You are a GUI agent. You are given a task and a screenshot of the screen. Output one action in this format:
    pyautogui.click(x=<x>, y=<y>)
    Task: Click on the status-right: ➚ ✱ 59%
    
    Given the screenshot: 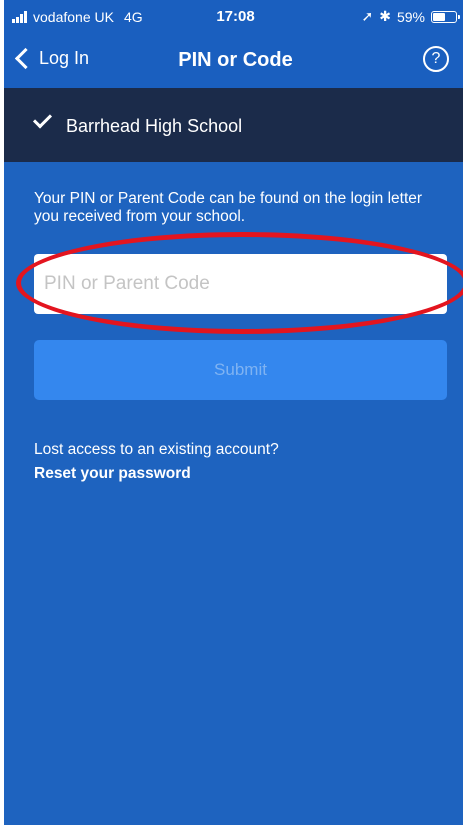 What is the action you would take?
    pyautogui.click(x=410, y=16)
    